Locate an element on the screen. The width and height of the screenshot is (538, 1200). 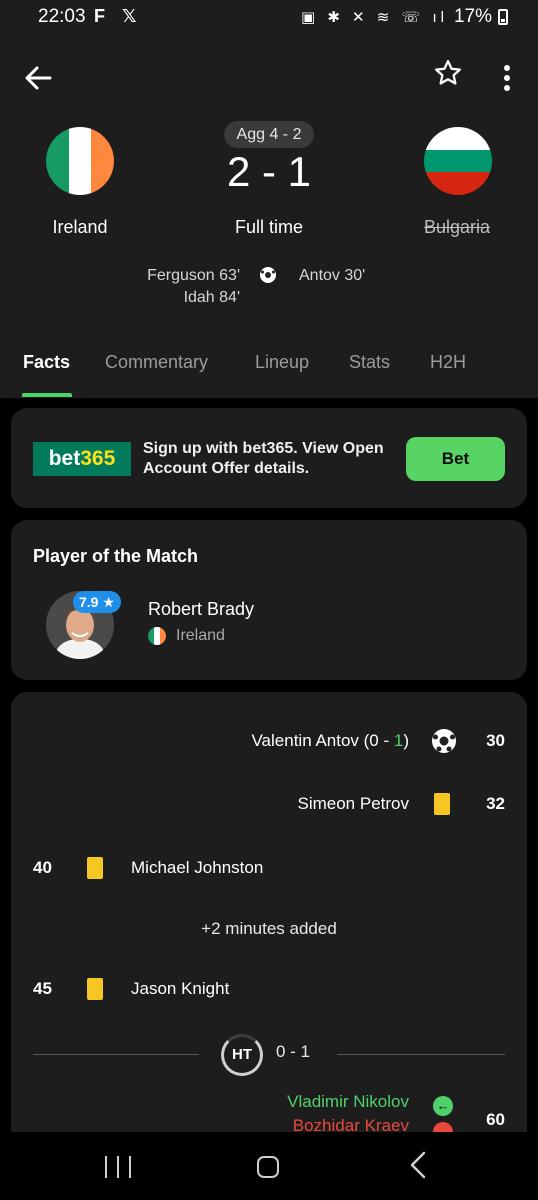
recent-apps-button is located at coordinates (118, 1167).